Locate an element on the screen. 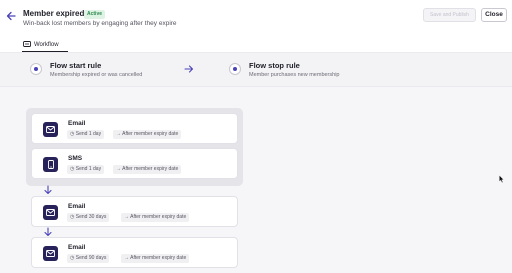 This screenshot has height=273, width=512. step-delay: Send 90 days is located at coordinates (91, 258).